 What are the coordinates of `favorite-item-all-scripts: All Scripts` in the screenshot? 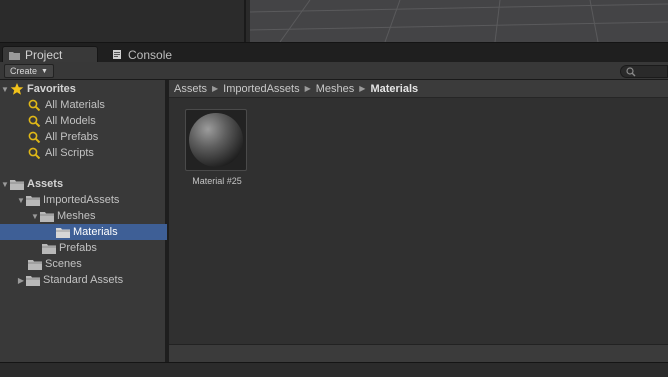 It's located at (83, 153).